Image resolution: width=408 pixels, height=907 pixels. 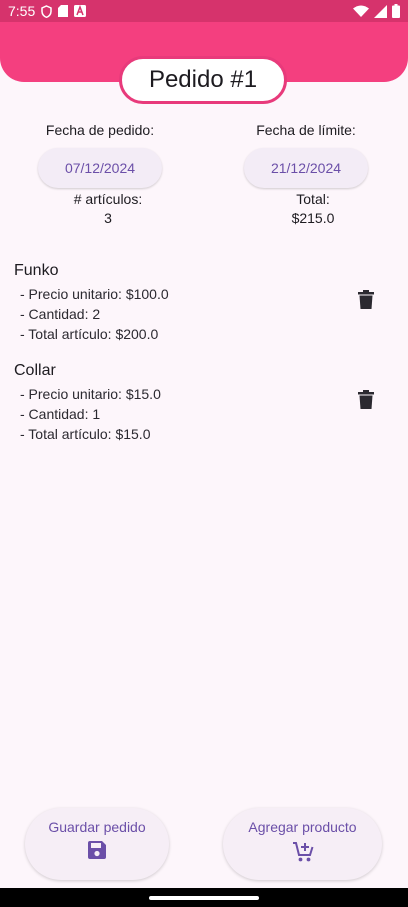 What do you see at coordinates (63, 11) in the screenshot?
I see `sd-card-icon` at bounding box center [63, 11].